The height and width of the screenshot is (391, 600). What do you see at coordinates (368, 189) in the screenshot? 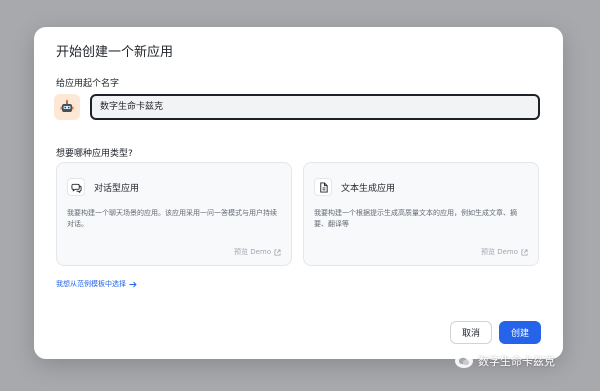
I see `card-title: 文本生成应用` at bounding box center [368, 189].